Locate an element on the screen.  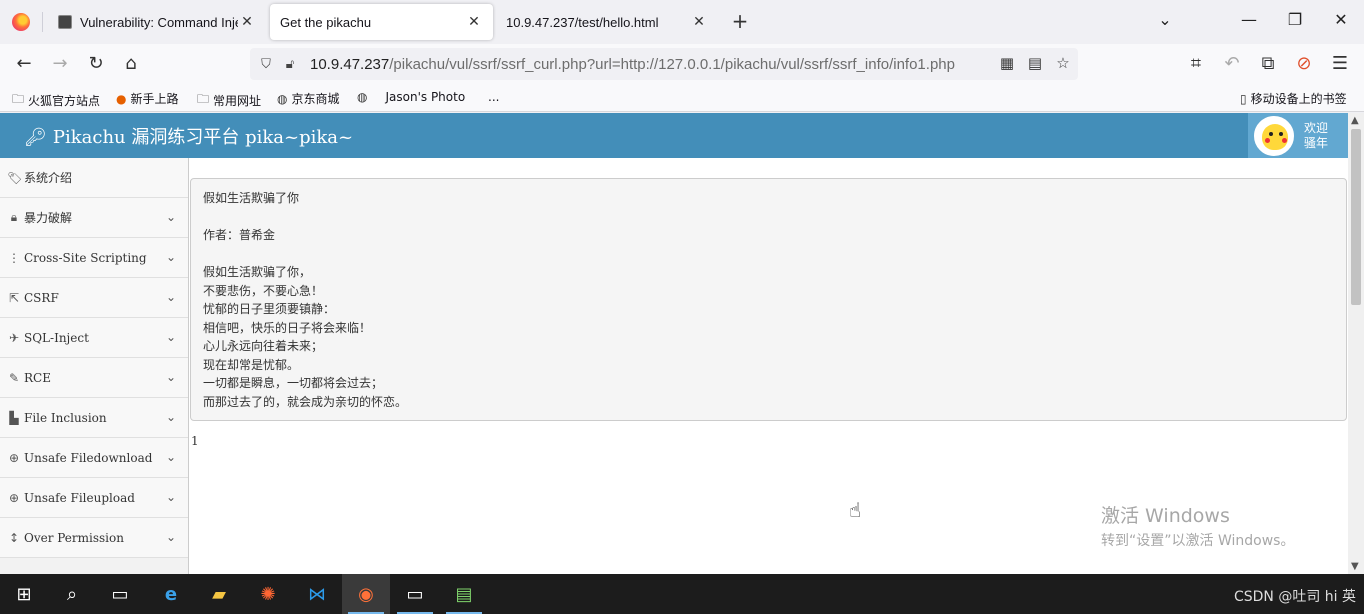
bookmark-getting-started: ● 新手上路 is located at coordinates (147, 98).